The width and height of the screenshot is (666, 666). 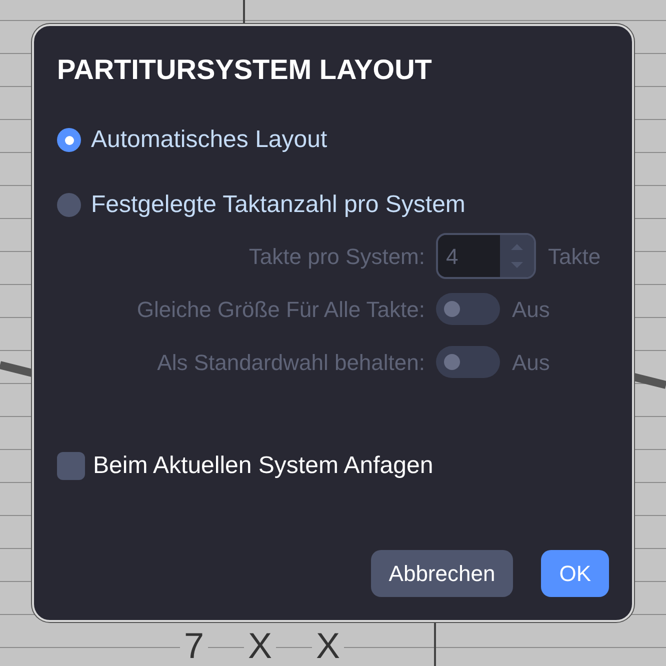 I want to click on unit-label: Takte, so click(x=574, y=256).